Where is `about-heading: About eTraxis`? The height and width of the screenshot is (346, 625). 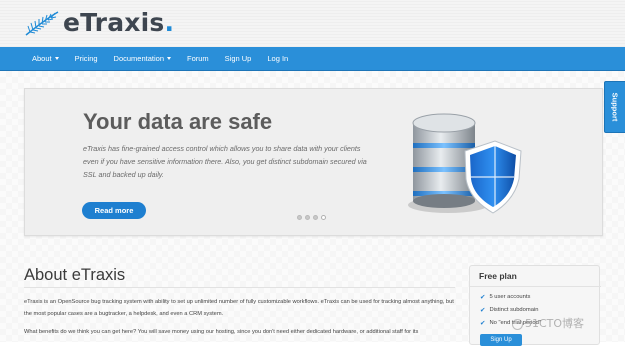 about-heading: About eTraxis is located at coordinates (75, 275).